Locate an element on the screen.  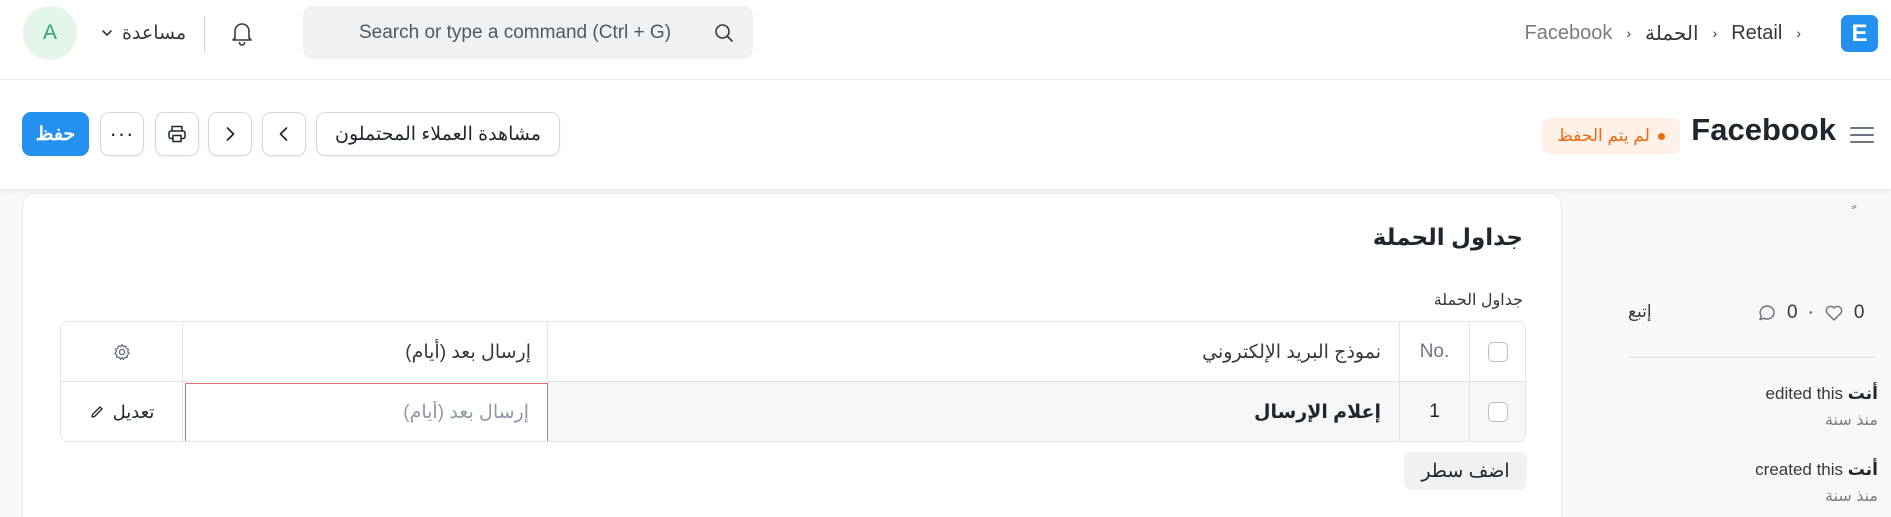
chevron-left-icon is located at coordinates (283, 134).